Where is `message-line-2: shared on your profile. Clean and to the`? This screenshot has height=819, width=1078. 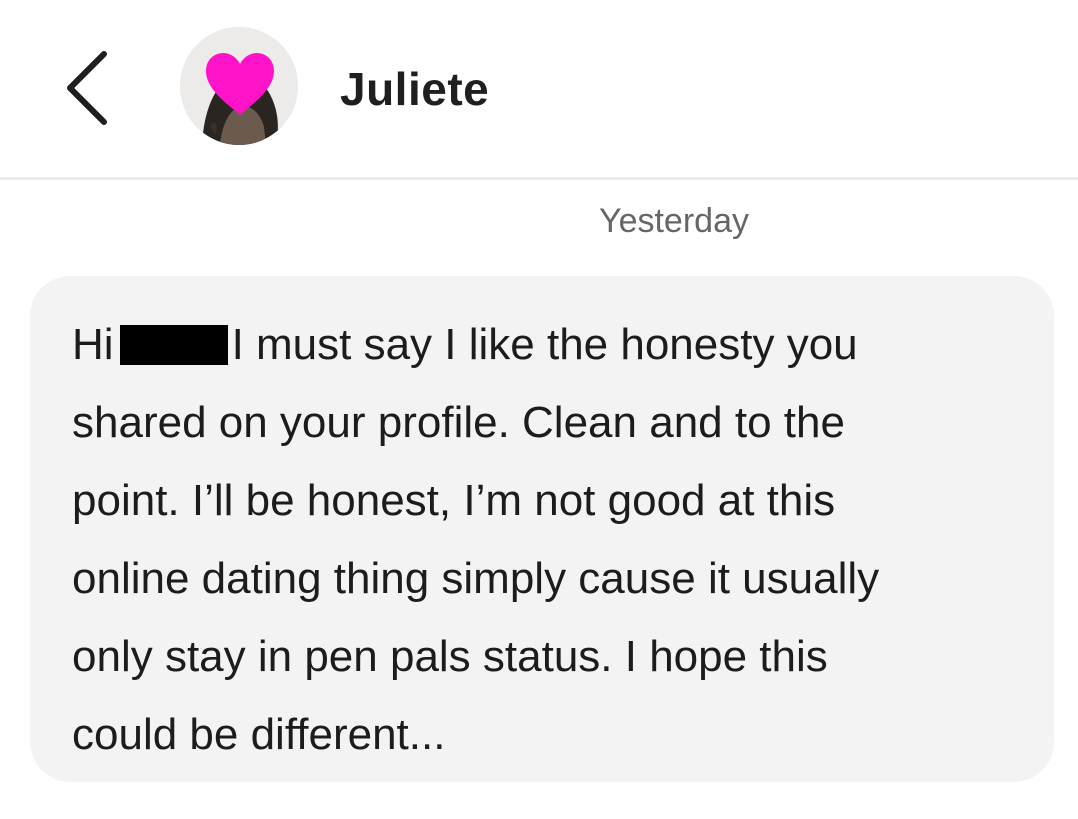 message-line-2: shared on your profile. Clean and to the is located at coordinates (458, 422).